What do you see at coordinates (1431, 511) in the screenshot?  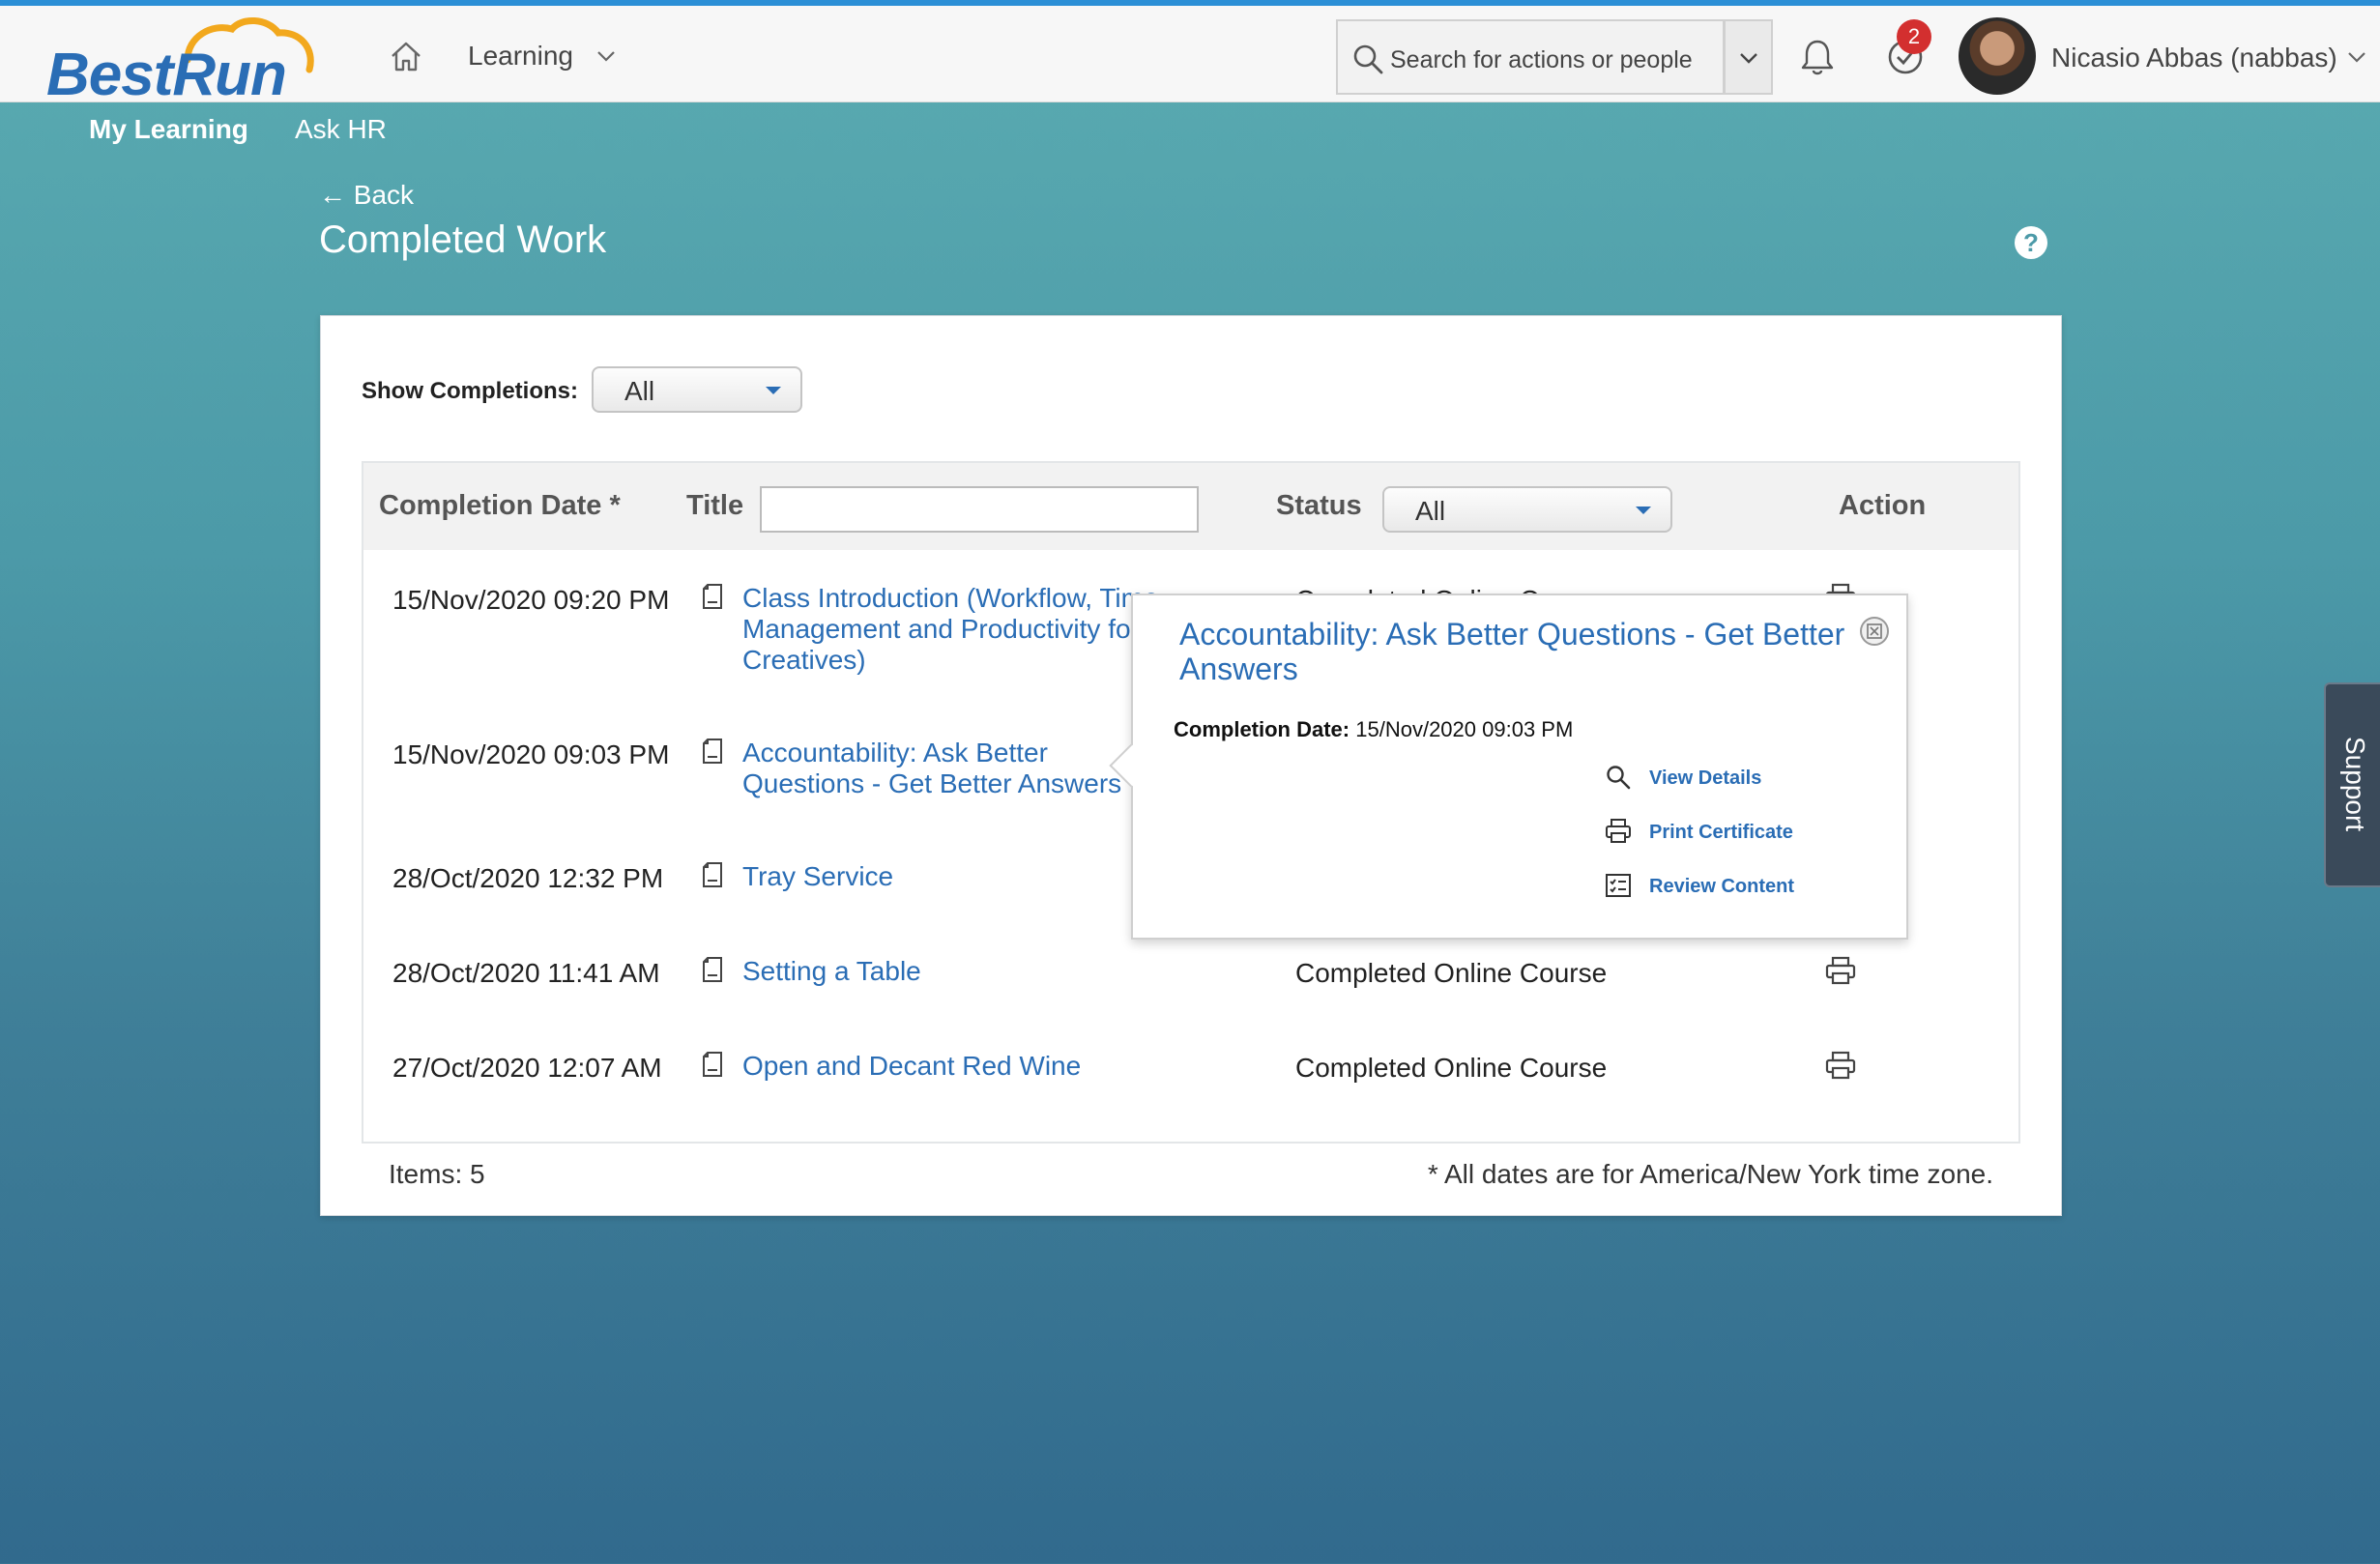 I see `status-filter-value: All` at bounding box center [1431, 511].